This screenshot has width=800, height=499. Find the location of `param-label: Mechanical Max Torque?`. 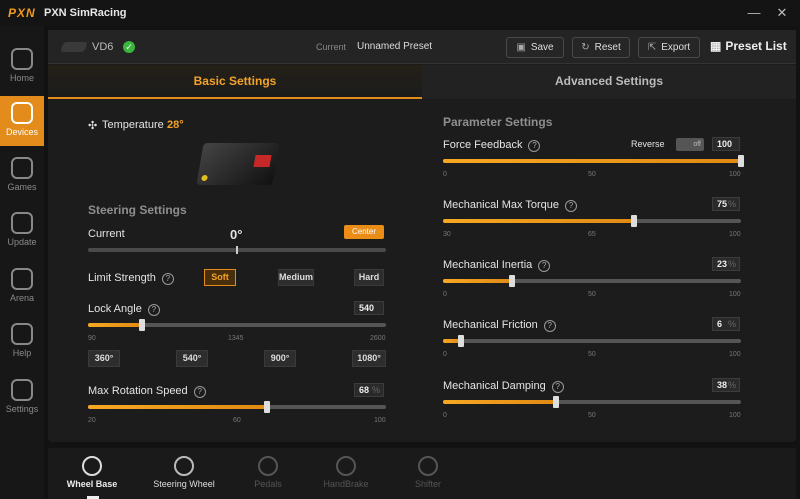

param-label: Mechanical Max Torque? is located at coordinates (510, 205).